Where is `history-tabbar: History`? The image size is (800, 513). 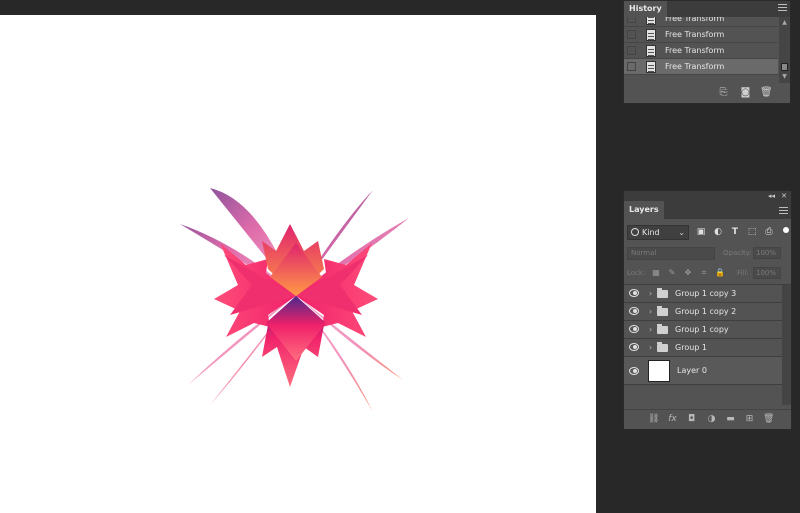
history-tabbar: History is located at coordinates (707, 9).